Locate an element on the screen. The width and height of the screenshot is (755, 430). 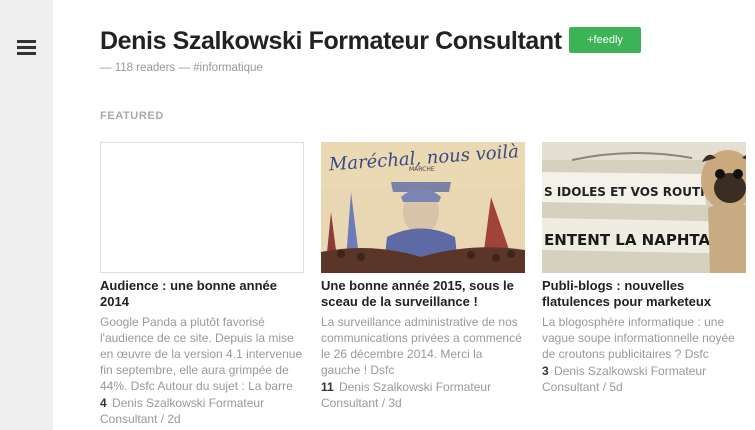
poster-image: Maréchal, nous voilà MARCHE is located at coordinates (423, 207).